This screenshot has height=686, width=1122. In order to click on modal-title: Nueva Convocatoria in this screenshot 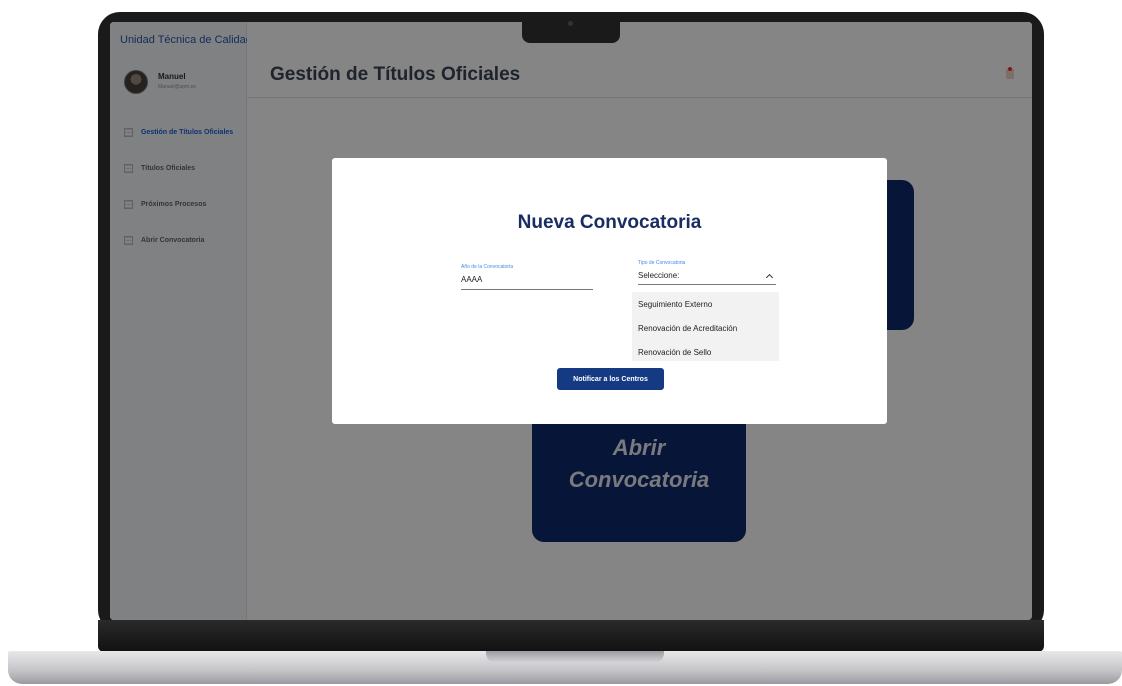, I will do `click(609, 222)`.